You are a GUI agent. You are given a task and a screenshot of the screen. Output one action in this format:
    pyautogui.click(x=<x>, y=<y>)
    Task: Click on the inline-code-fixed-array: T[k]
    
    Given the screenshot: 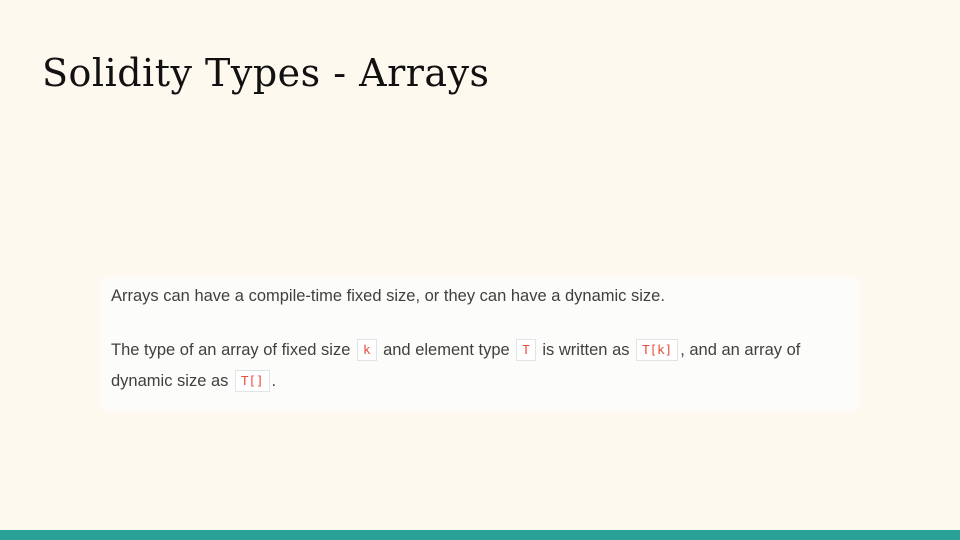 What is the action you would take?
    pyautogui.click(x=657, y=350)
    